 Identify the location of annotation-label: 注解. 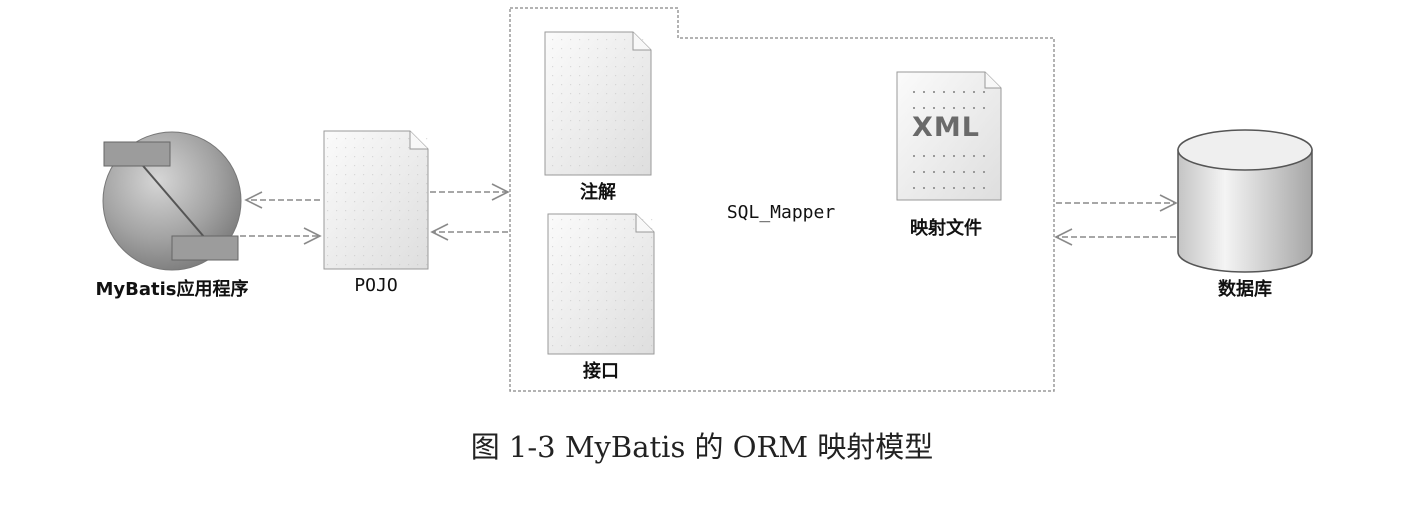
(598, 192).